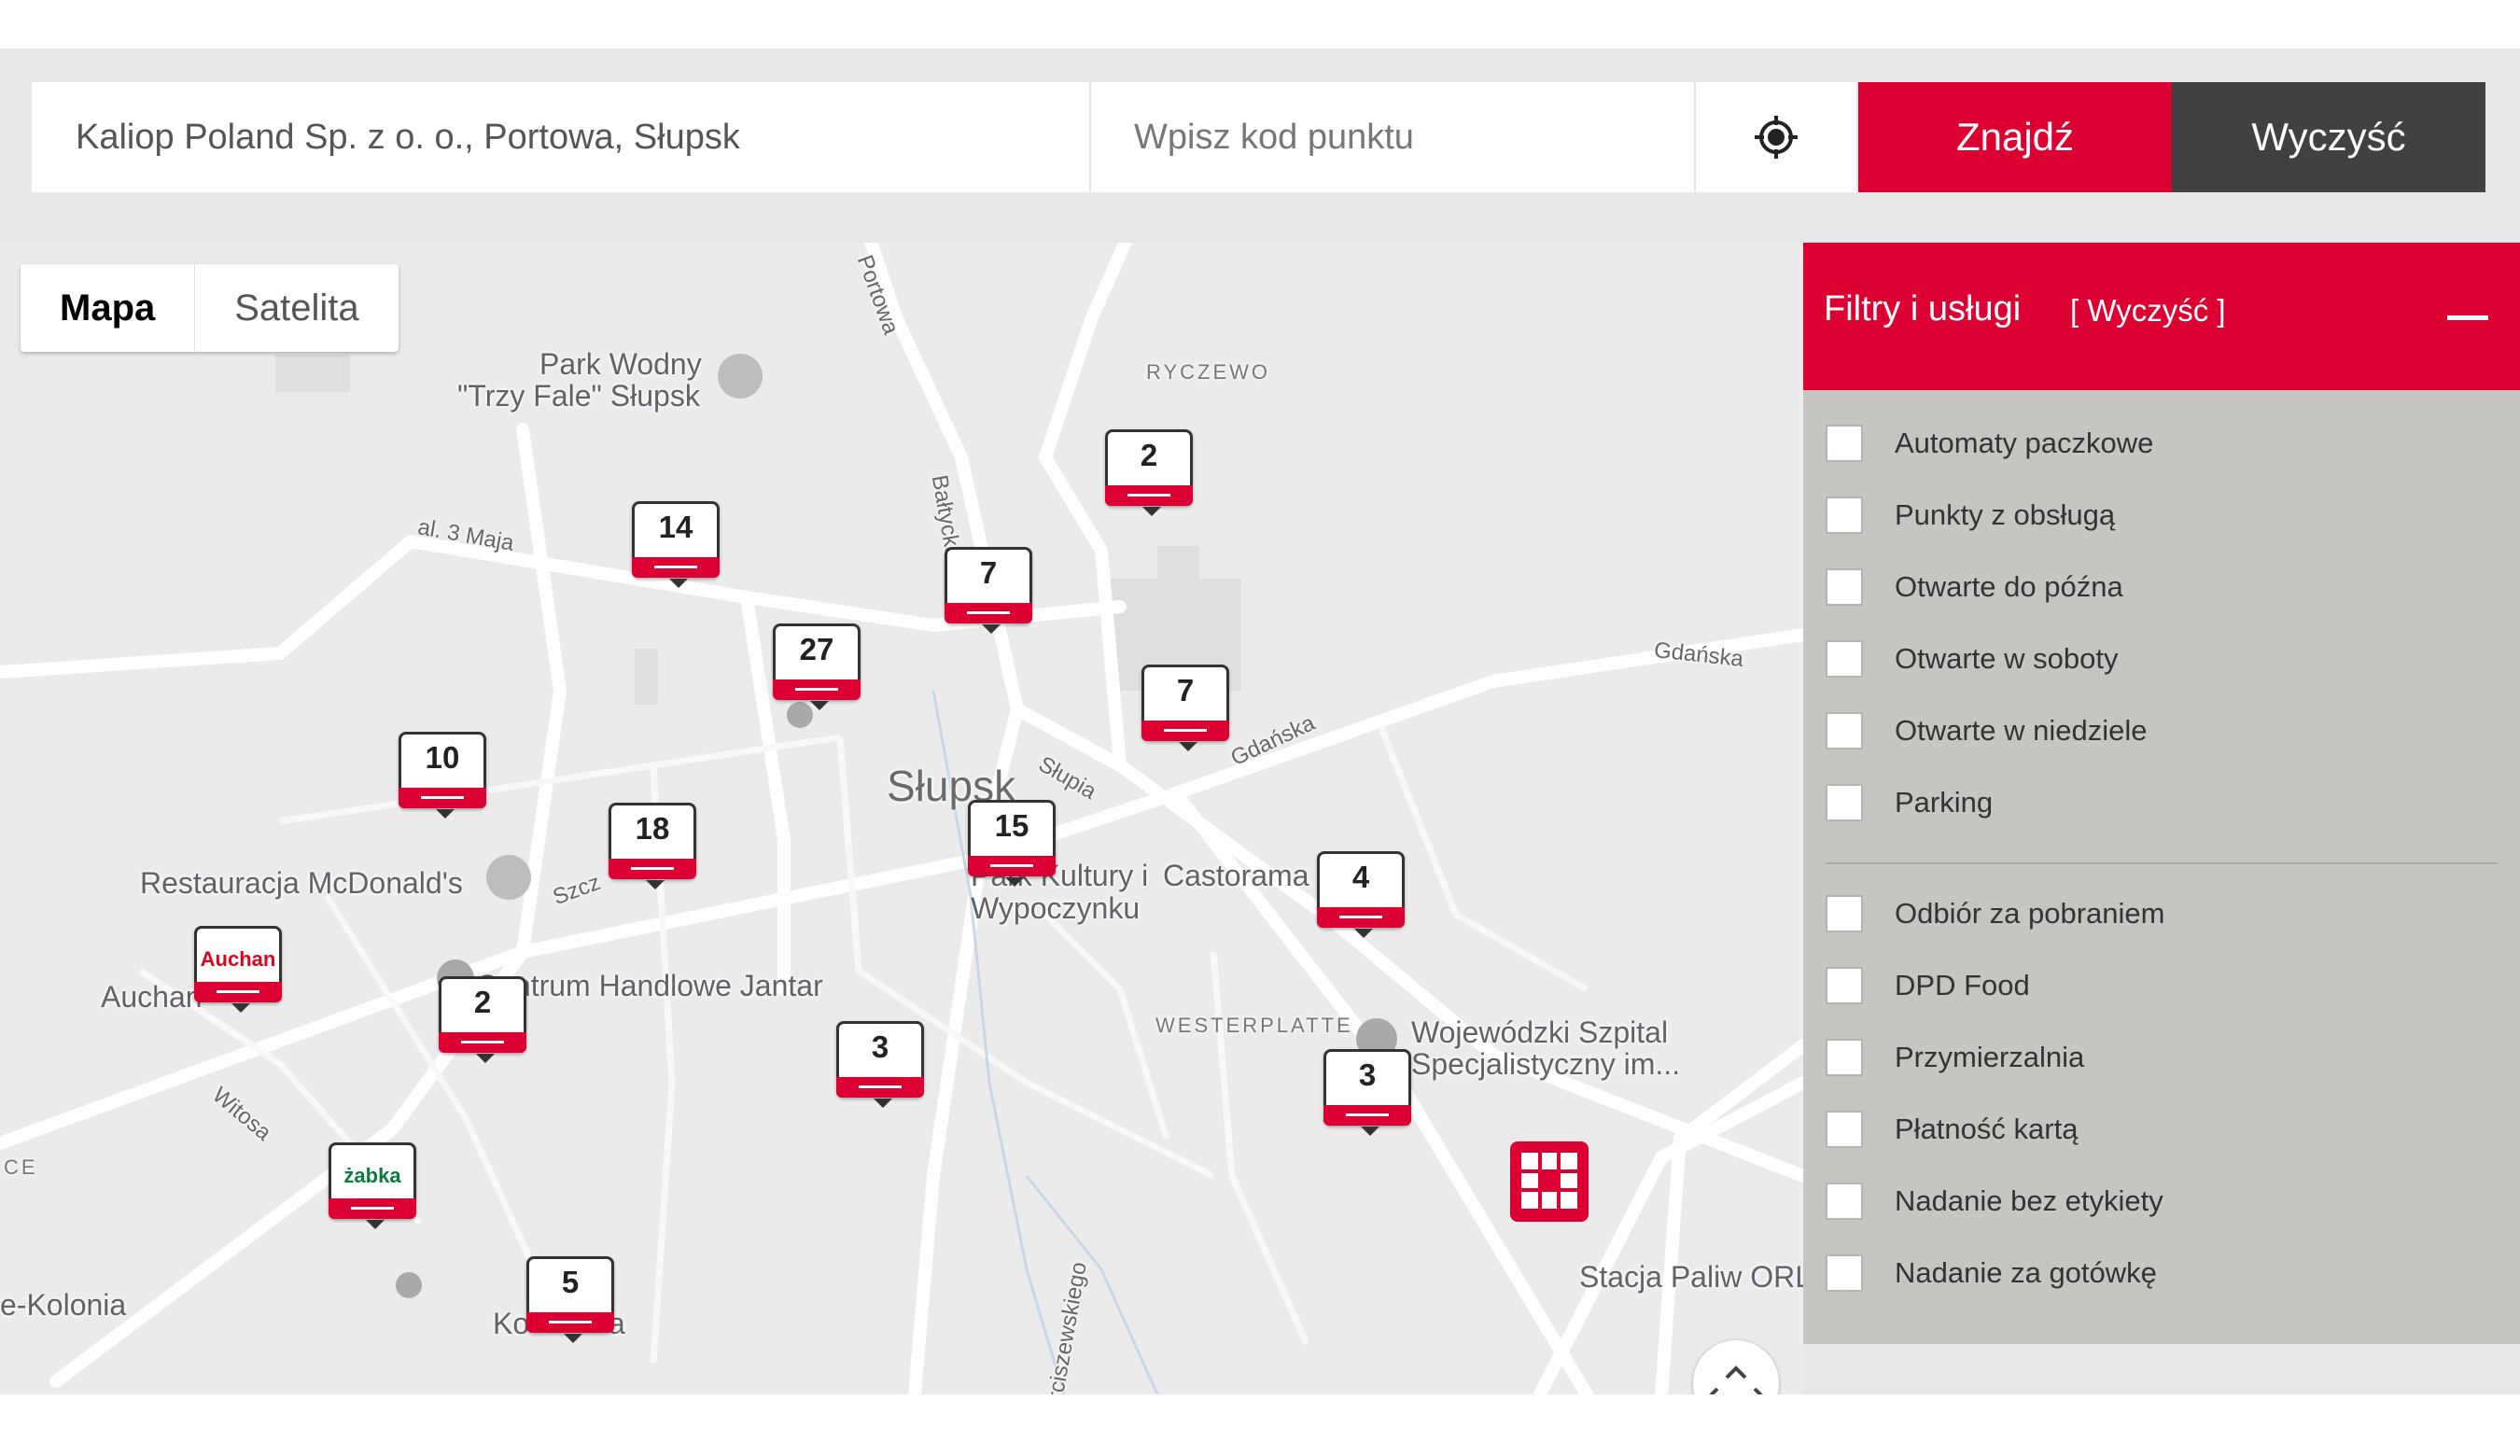  What do you see at coordinates (1944, 802) in the screenshot?
I see `filter-label: Parking` at bounding box center [1944, 802].